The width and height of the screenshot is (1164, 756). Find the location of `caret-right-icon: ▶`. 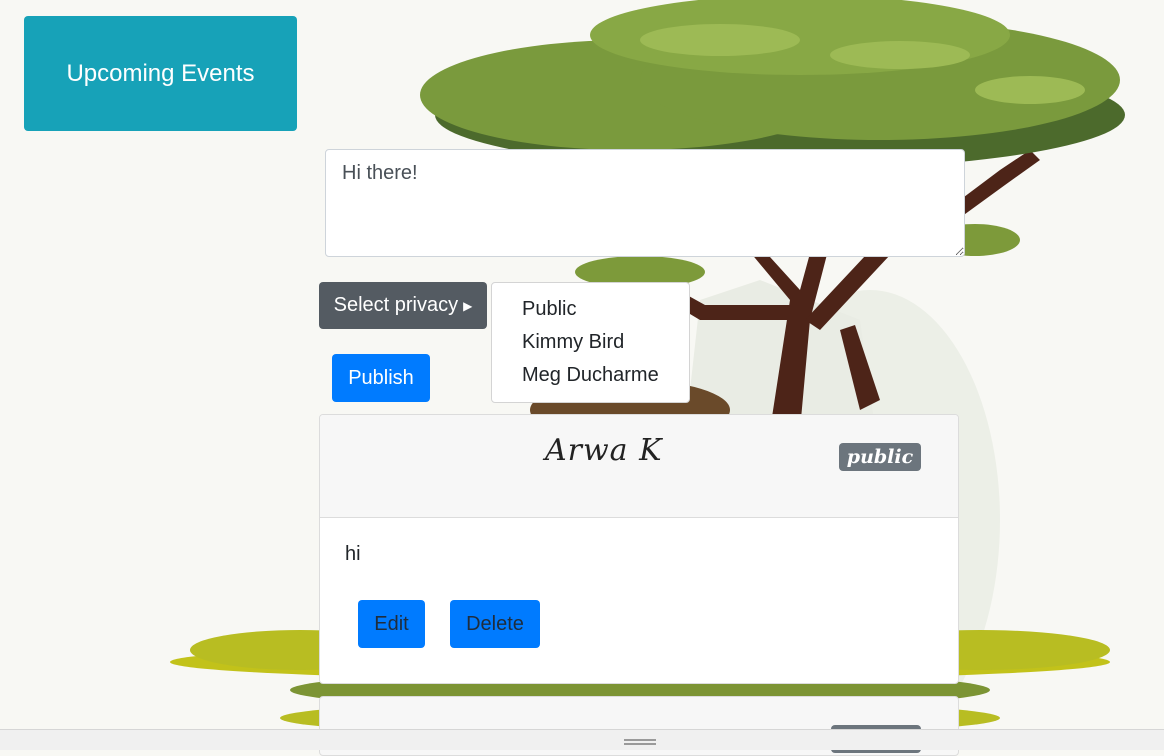

caret-right-icon: ▶ is located at coordinates (468, 305).